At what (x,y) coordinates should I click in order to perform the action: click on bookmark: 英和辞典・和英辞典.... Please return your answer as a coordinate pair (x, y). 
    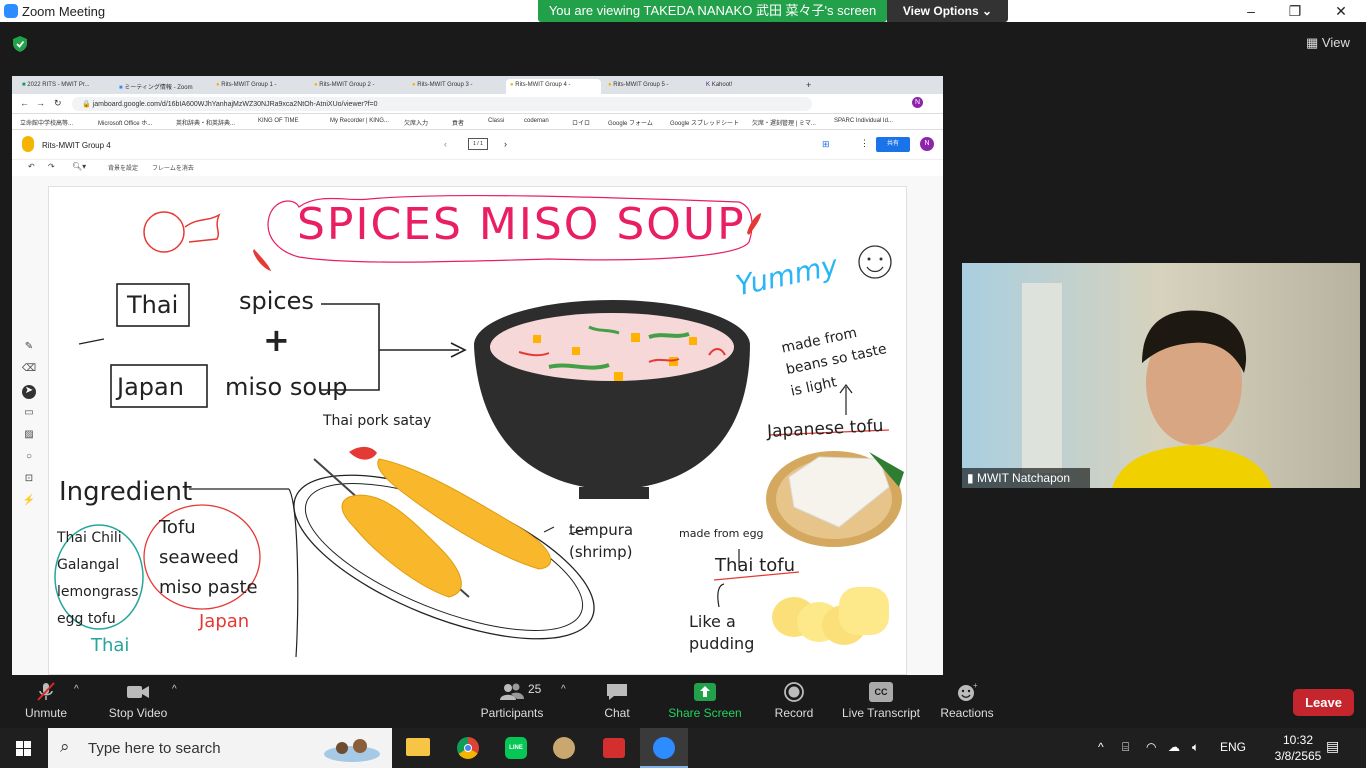
    Looking at the image, I should click on (205, 122).